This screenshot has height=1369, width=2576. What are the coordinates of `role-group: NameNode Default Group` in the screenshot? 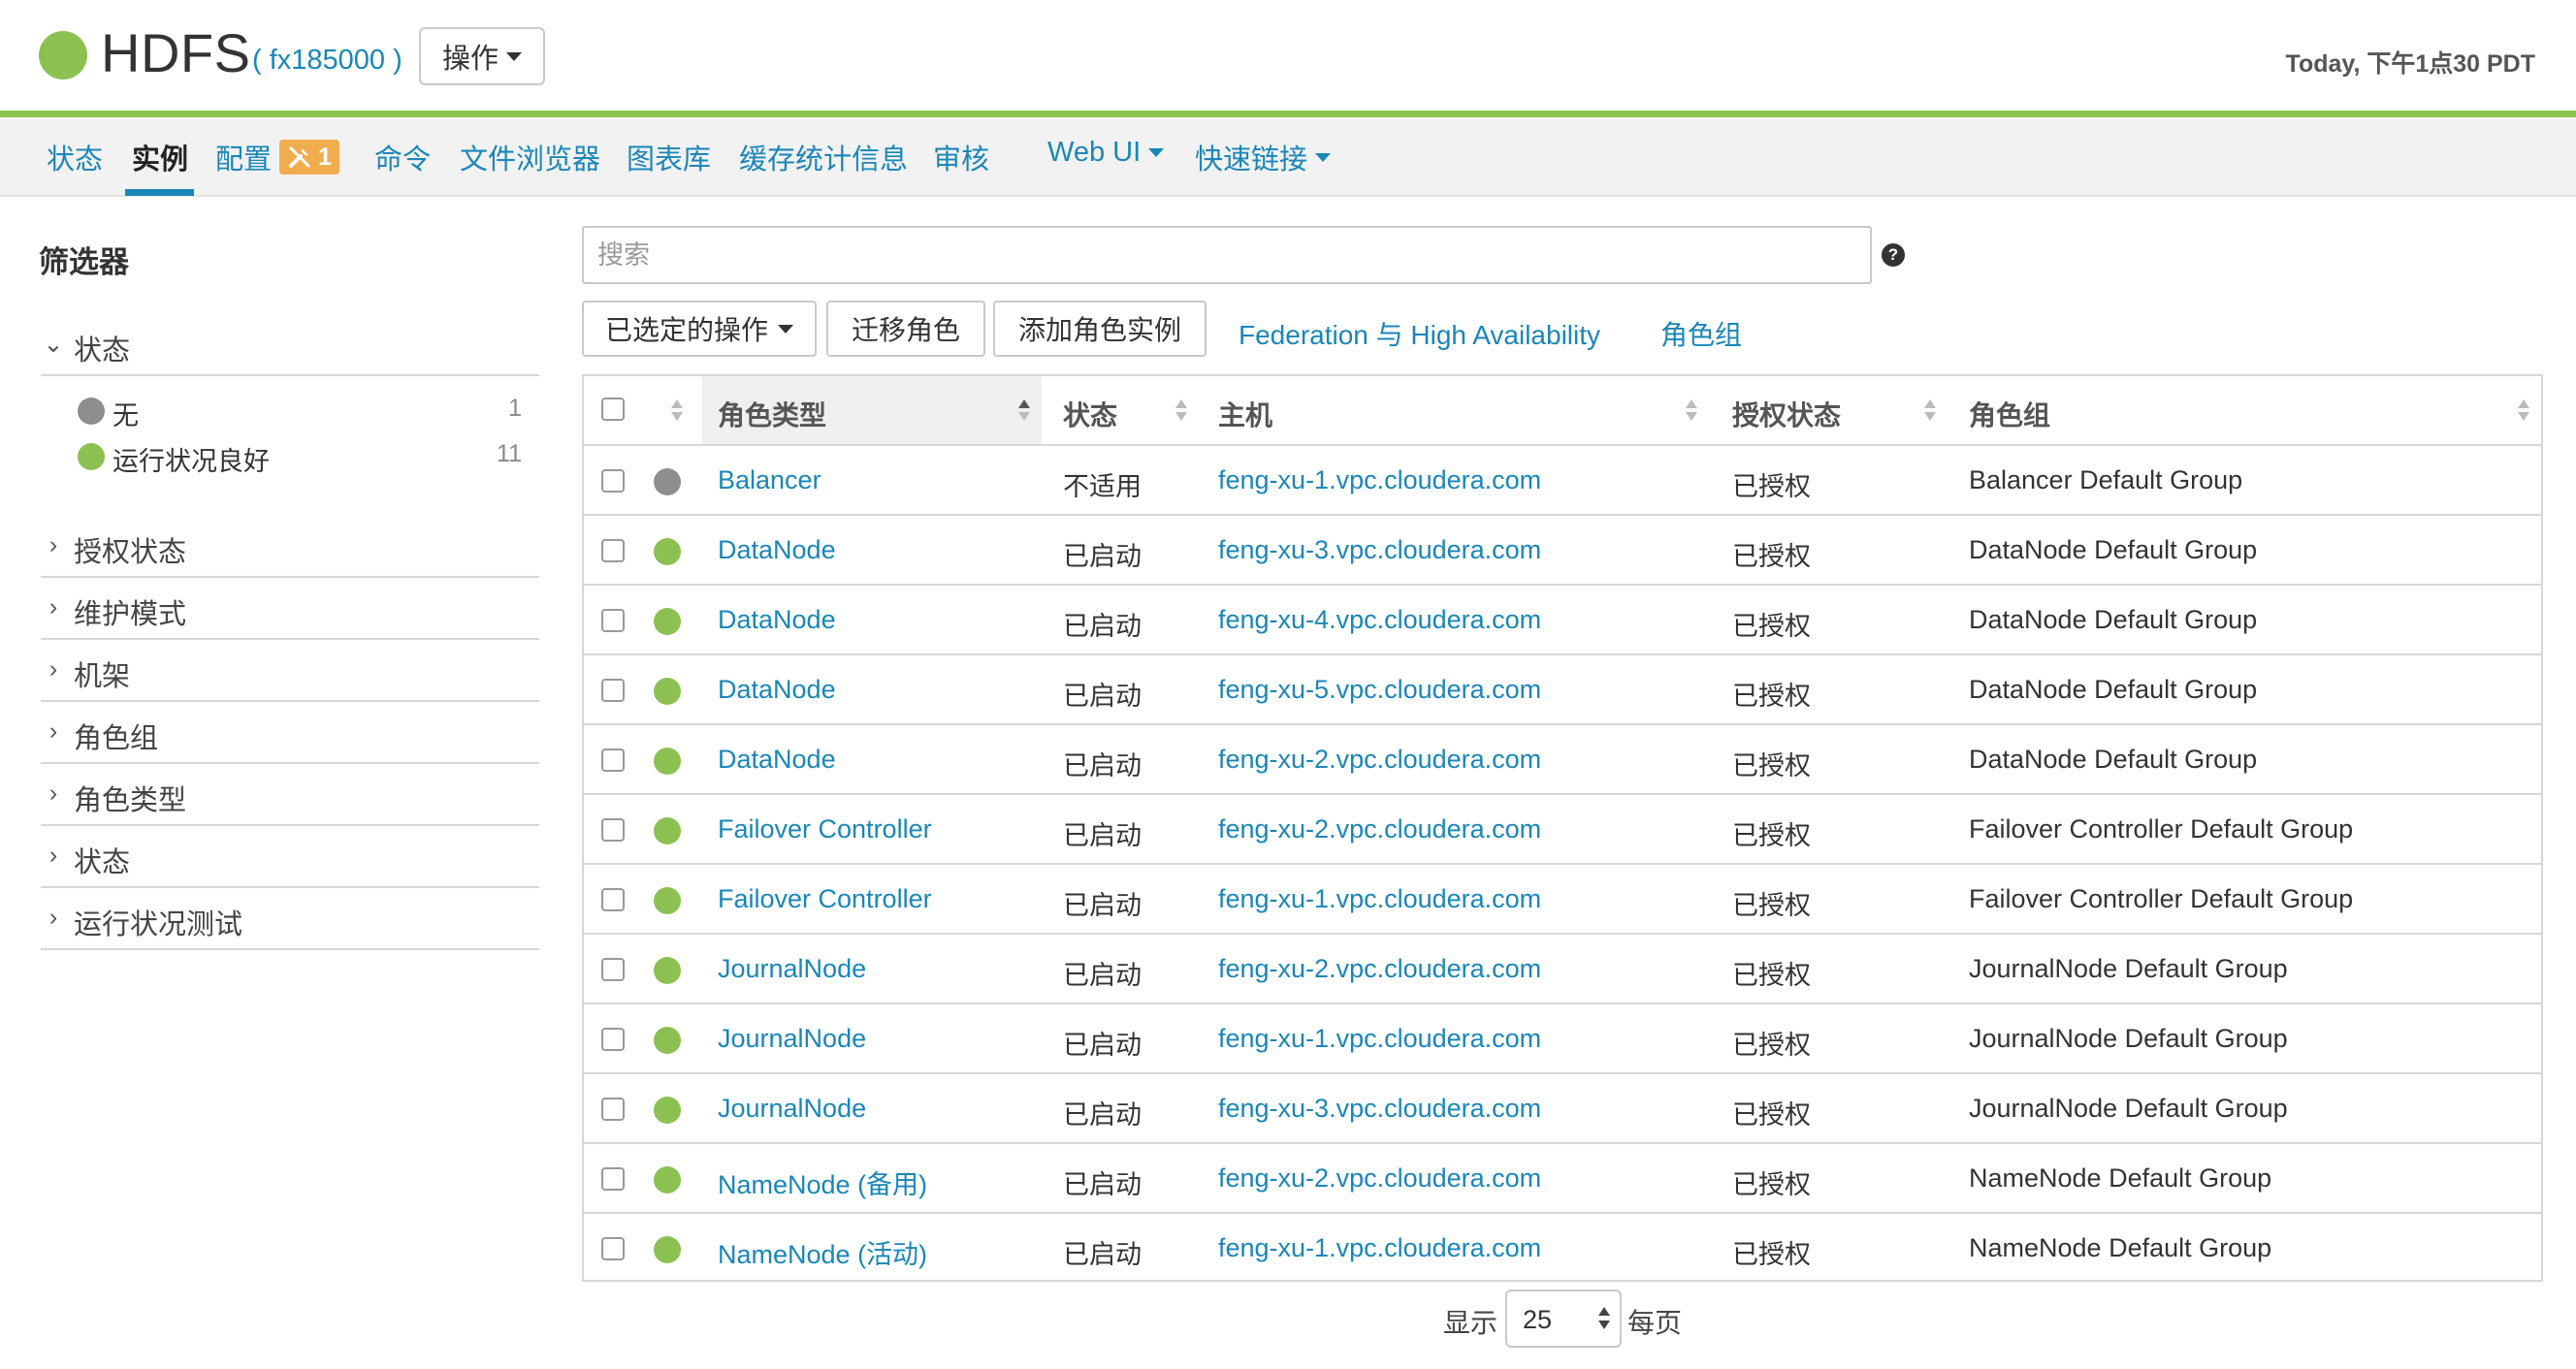 It's located at (2120, 1247).